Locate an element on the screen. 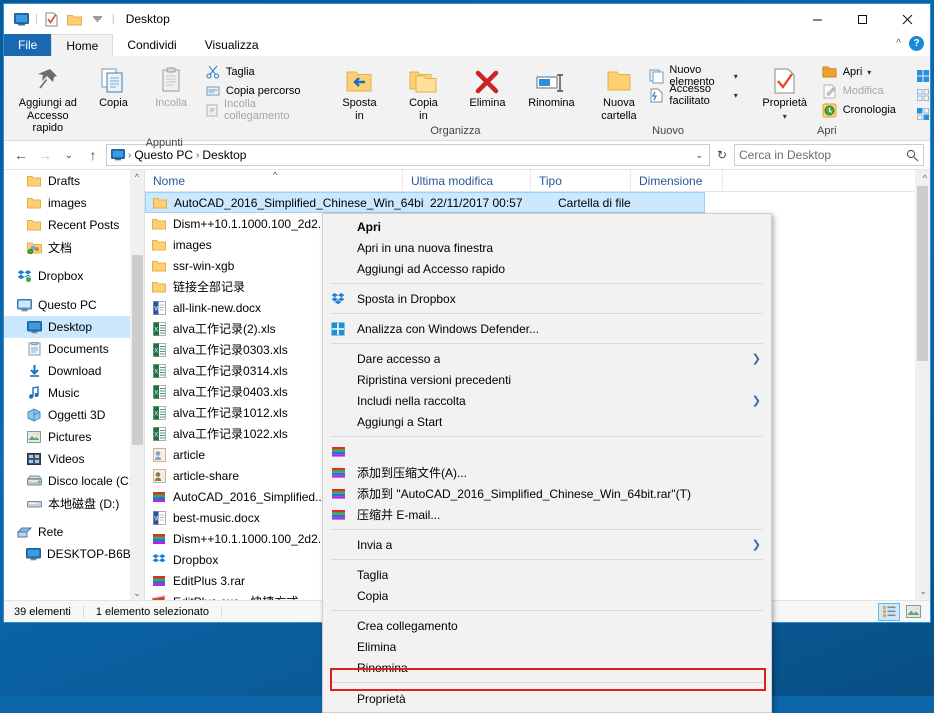  menu-item-ripristina-versioni-precedenti: Ripristina versioni precedenti is located at coordinates (547, 379).